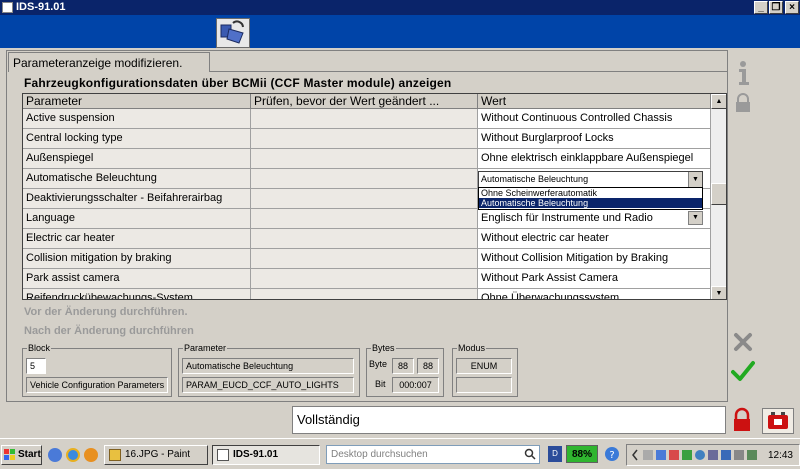 The height and width of the screenshot is (469, 800). Describe the element at coordinates (223, 455) in the screenshot. I see `ids-app-icon` at that location.